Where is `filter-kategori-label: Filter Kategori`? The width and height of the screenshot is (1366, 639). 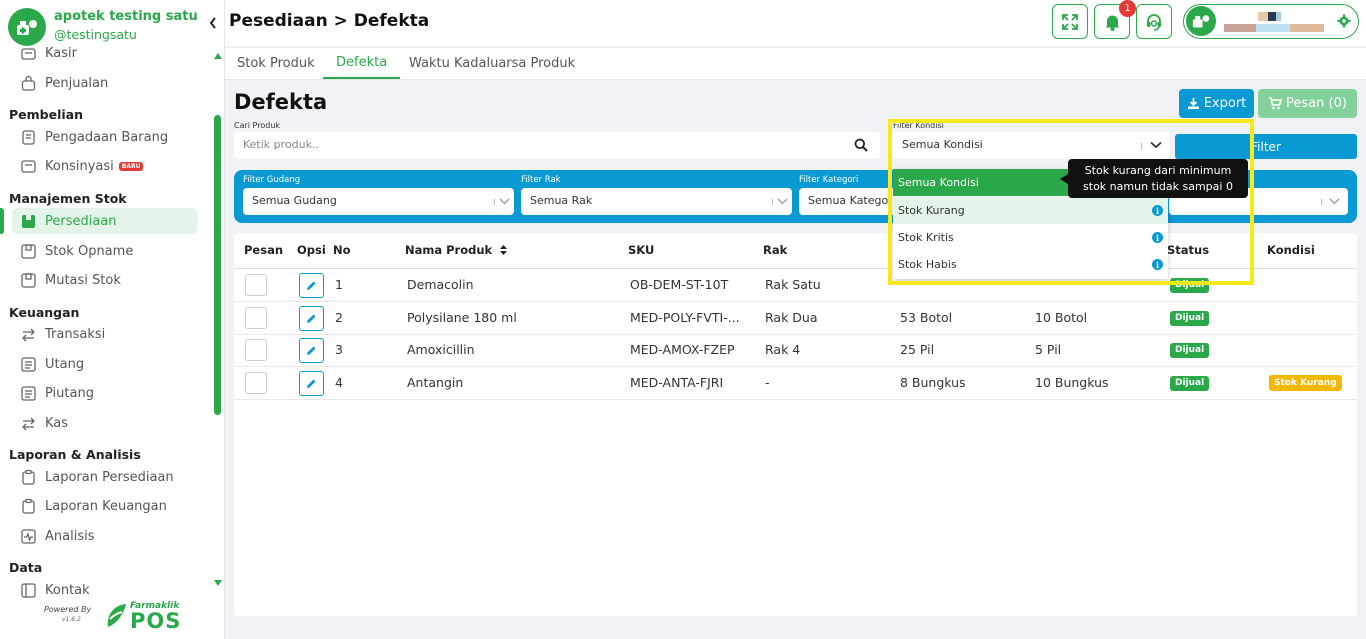 filter-kategori-label: Filter Kategori is located at coordinates (829, 180).